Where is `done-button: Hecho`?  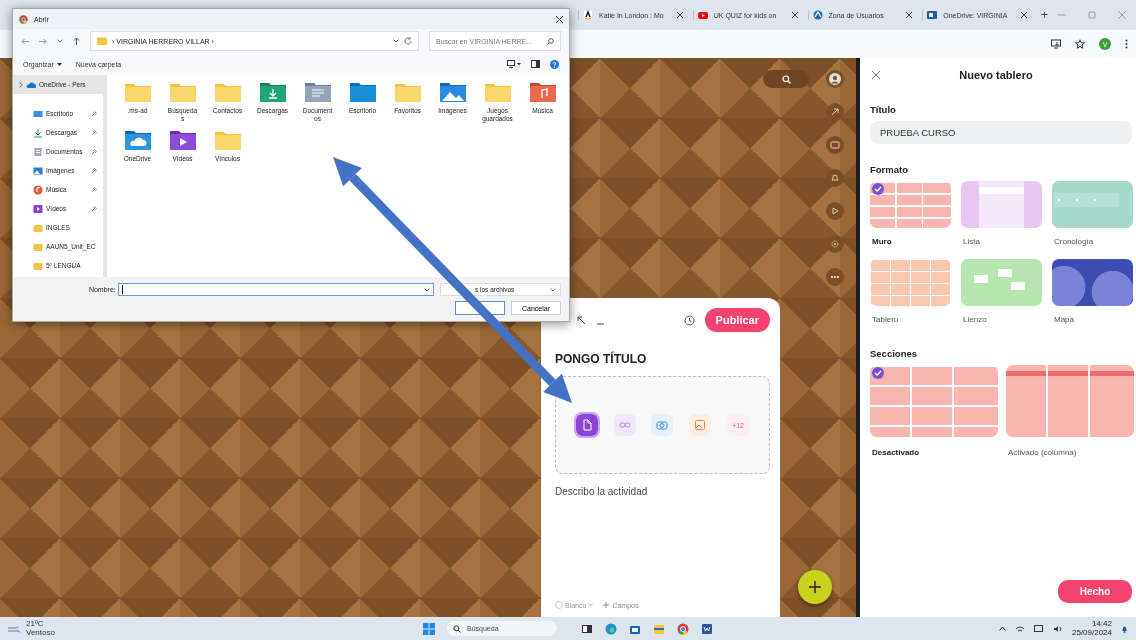 done-button: Hecho is located at coordinates (1095, 591).